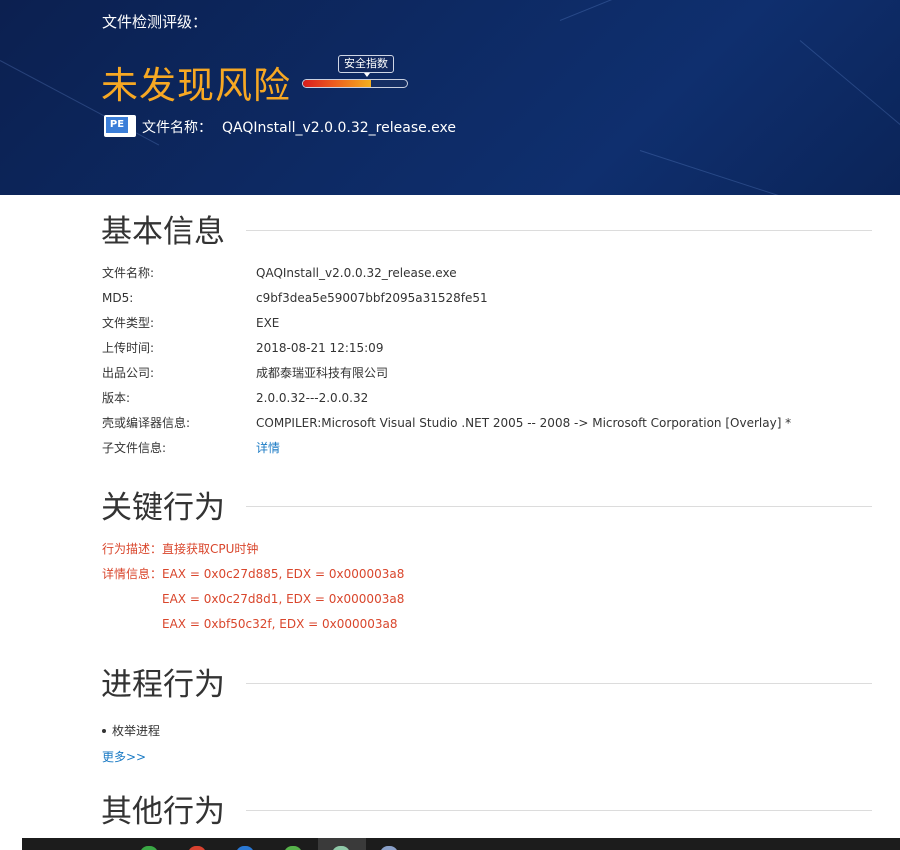 Image resolution: width=900 pixels, height=850 pixels. Describe the element at coordinates (268, 323) in the screenshot. I see `info-value: EXE` at that location.